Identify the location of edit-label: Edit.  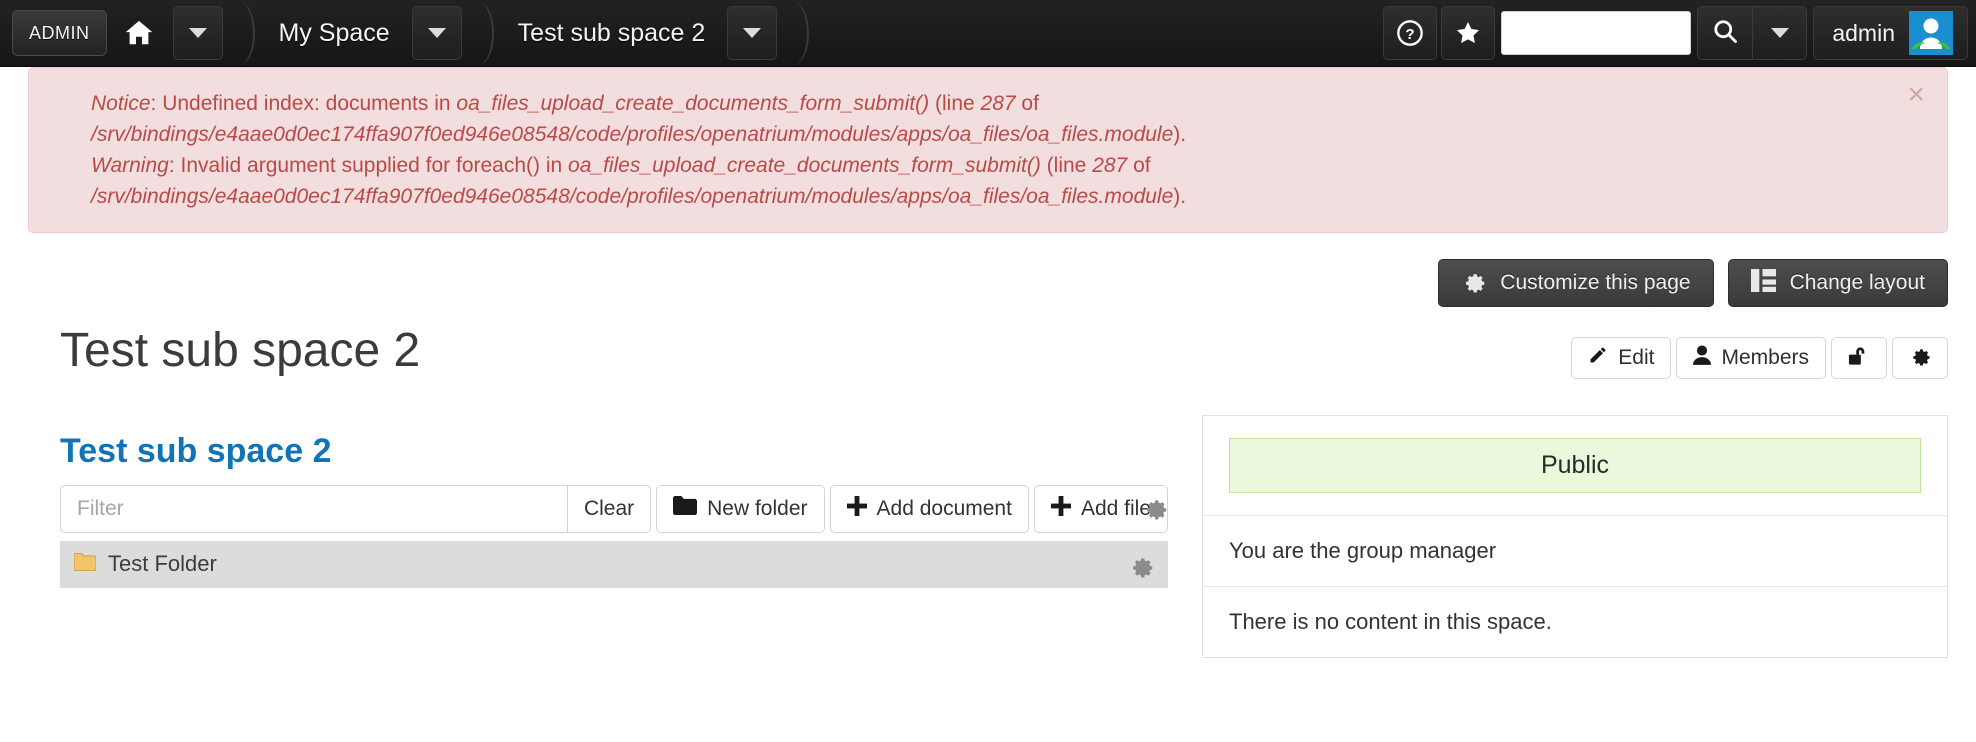
(1636, 357).